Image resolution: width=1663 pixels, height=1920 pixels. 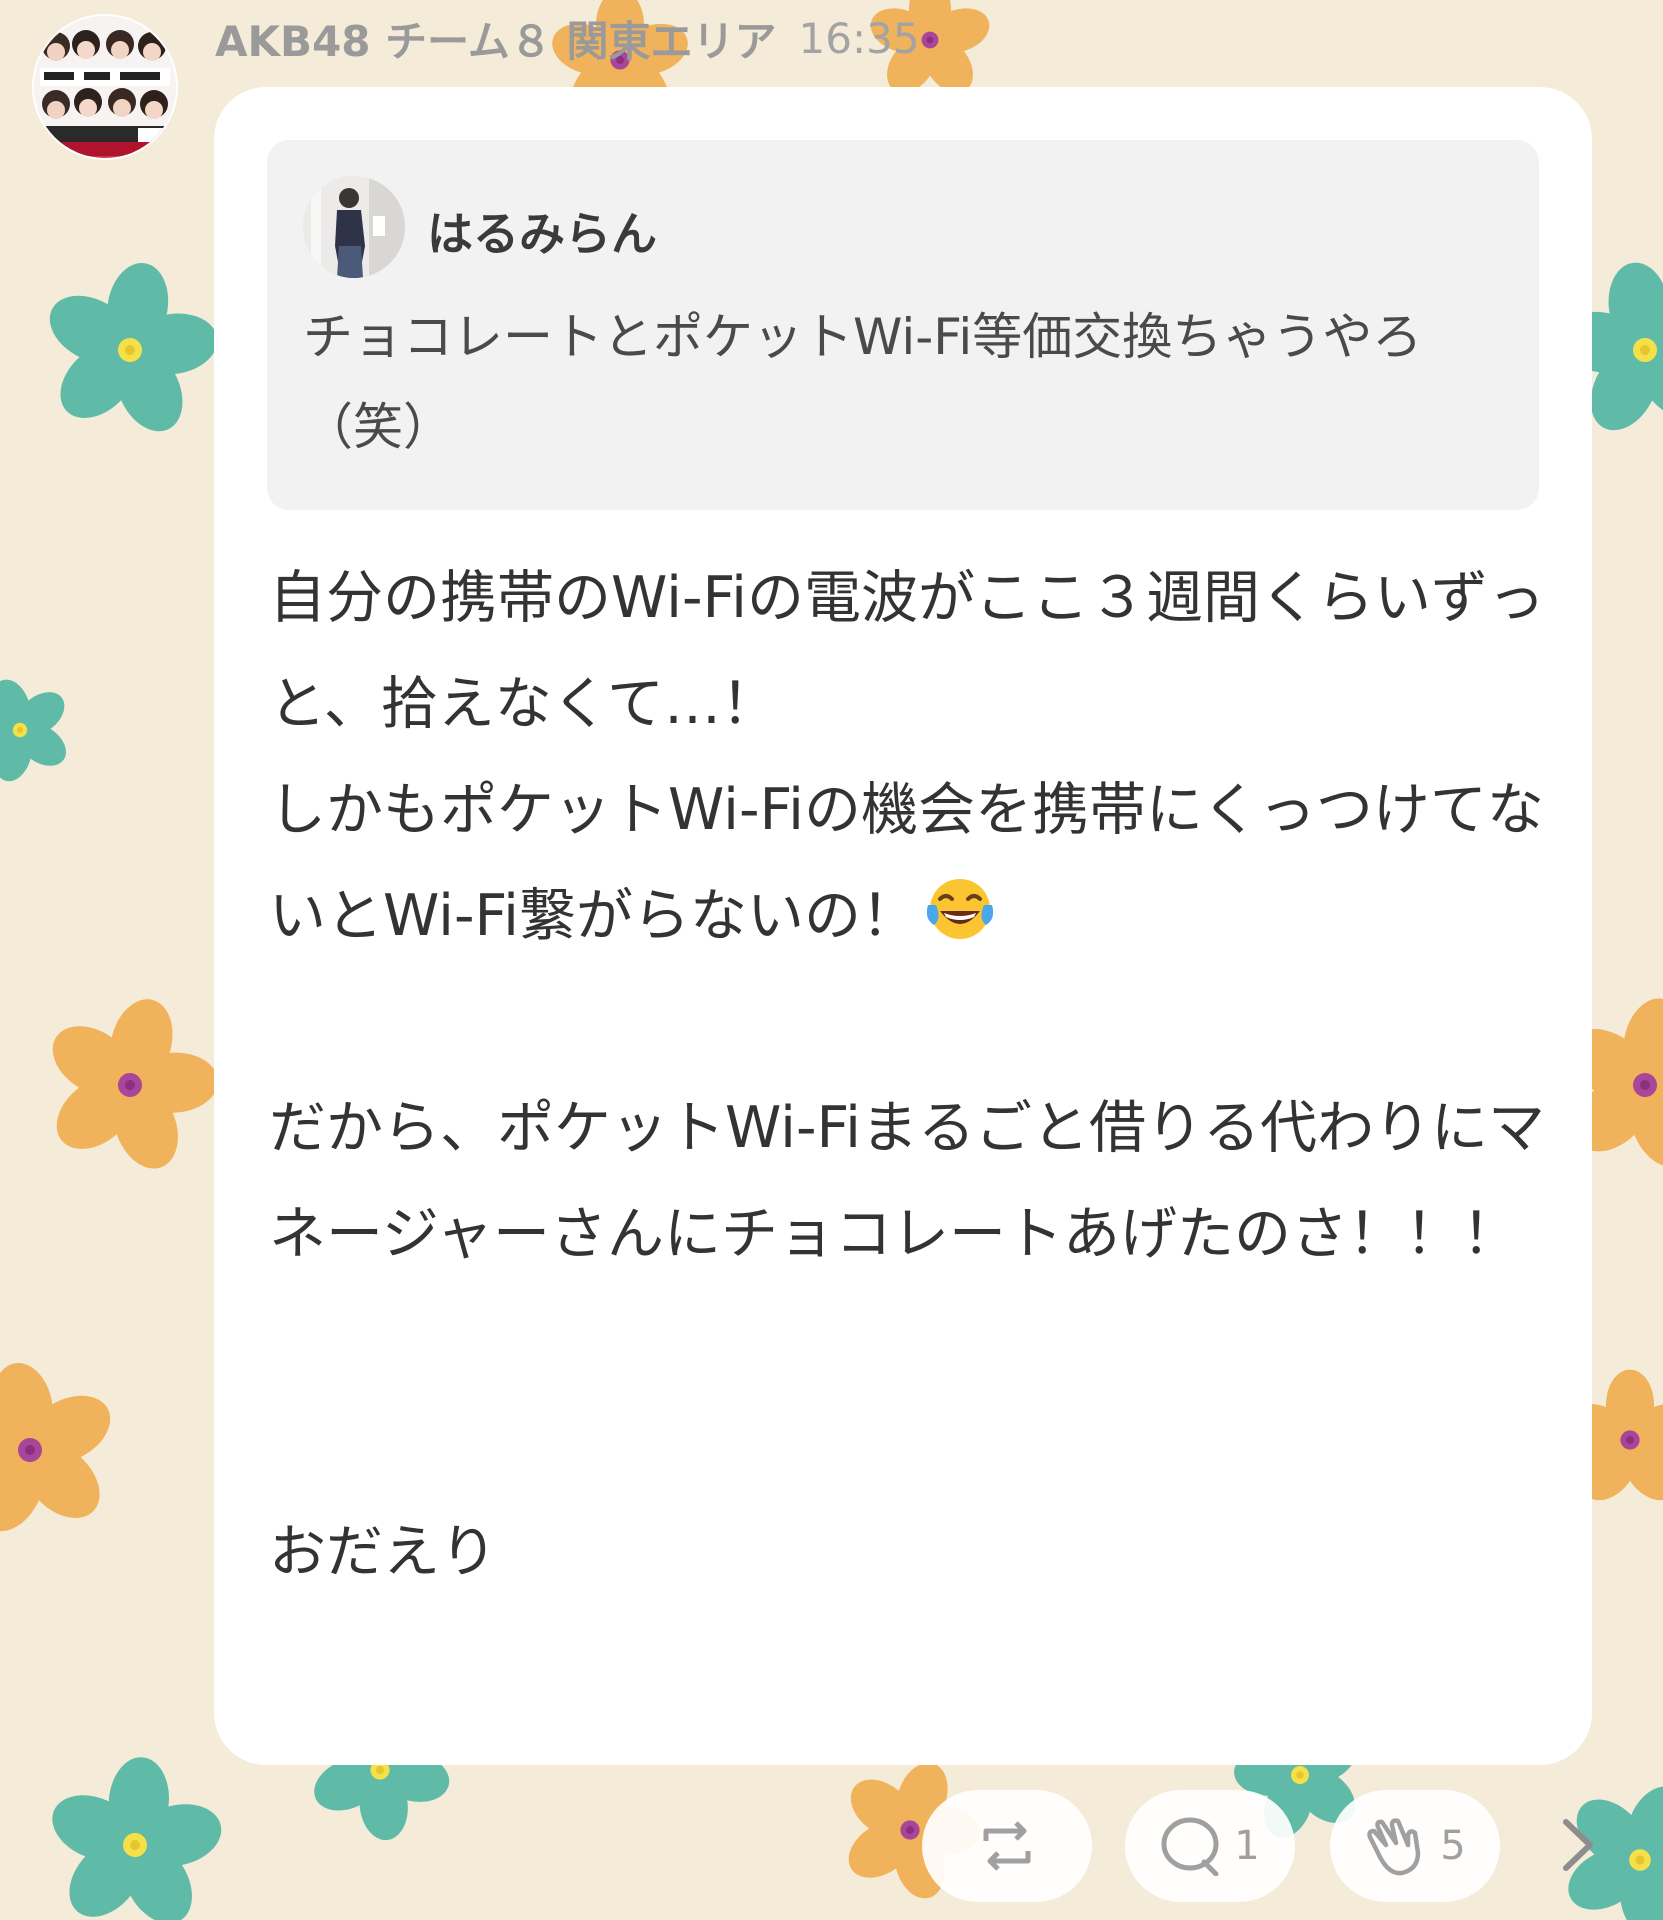 What do you see at coordinates (831, 1850) in the screenshot?
I see `post-actions: 1 5` at bounding box center [831, 1850].